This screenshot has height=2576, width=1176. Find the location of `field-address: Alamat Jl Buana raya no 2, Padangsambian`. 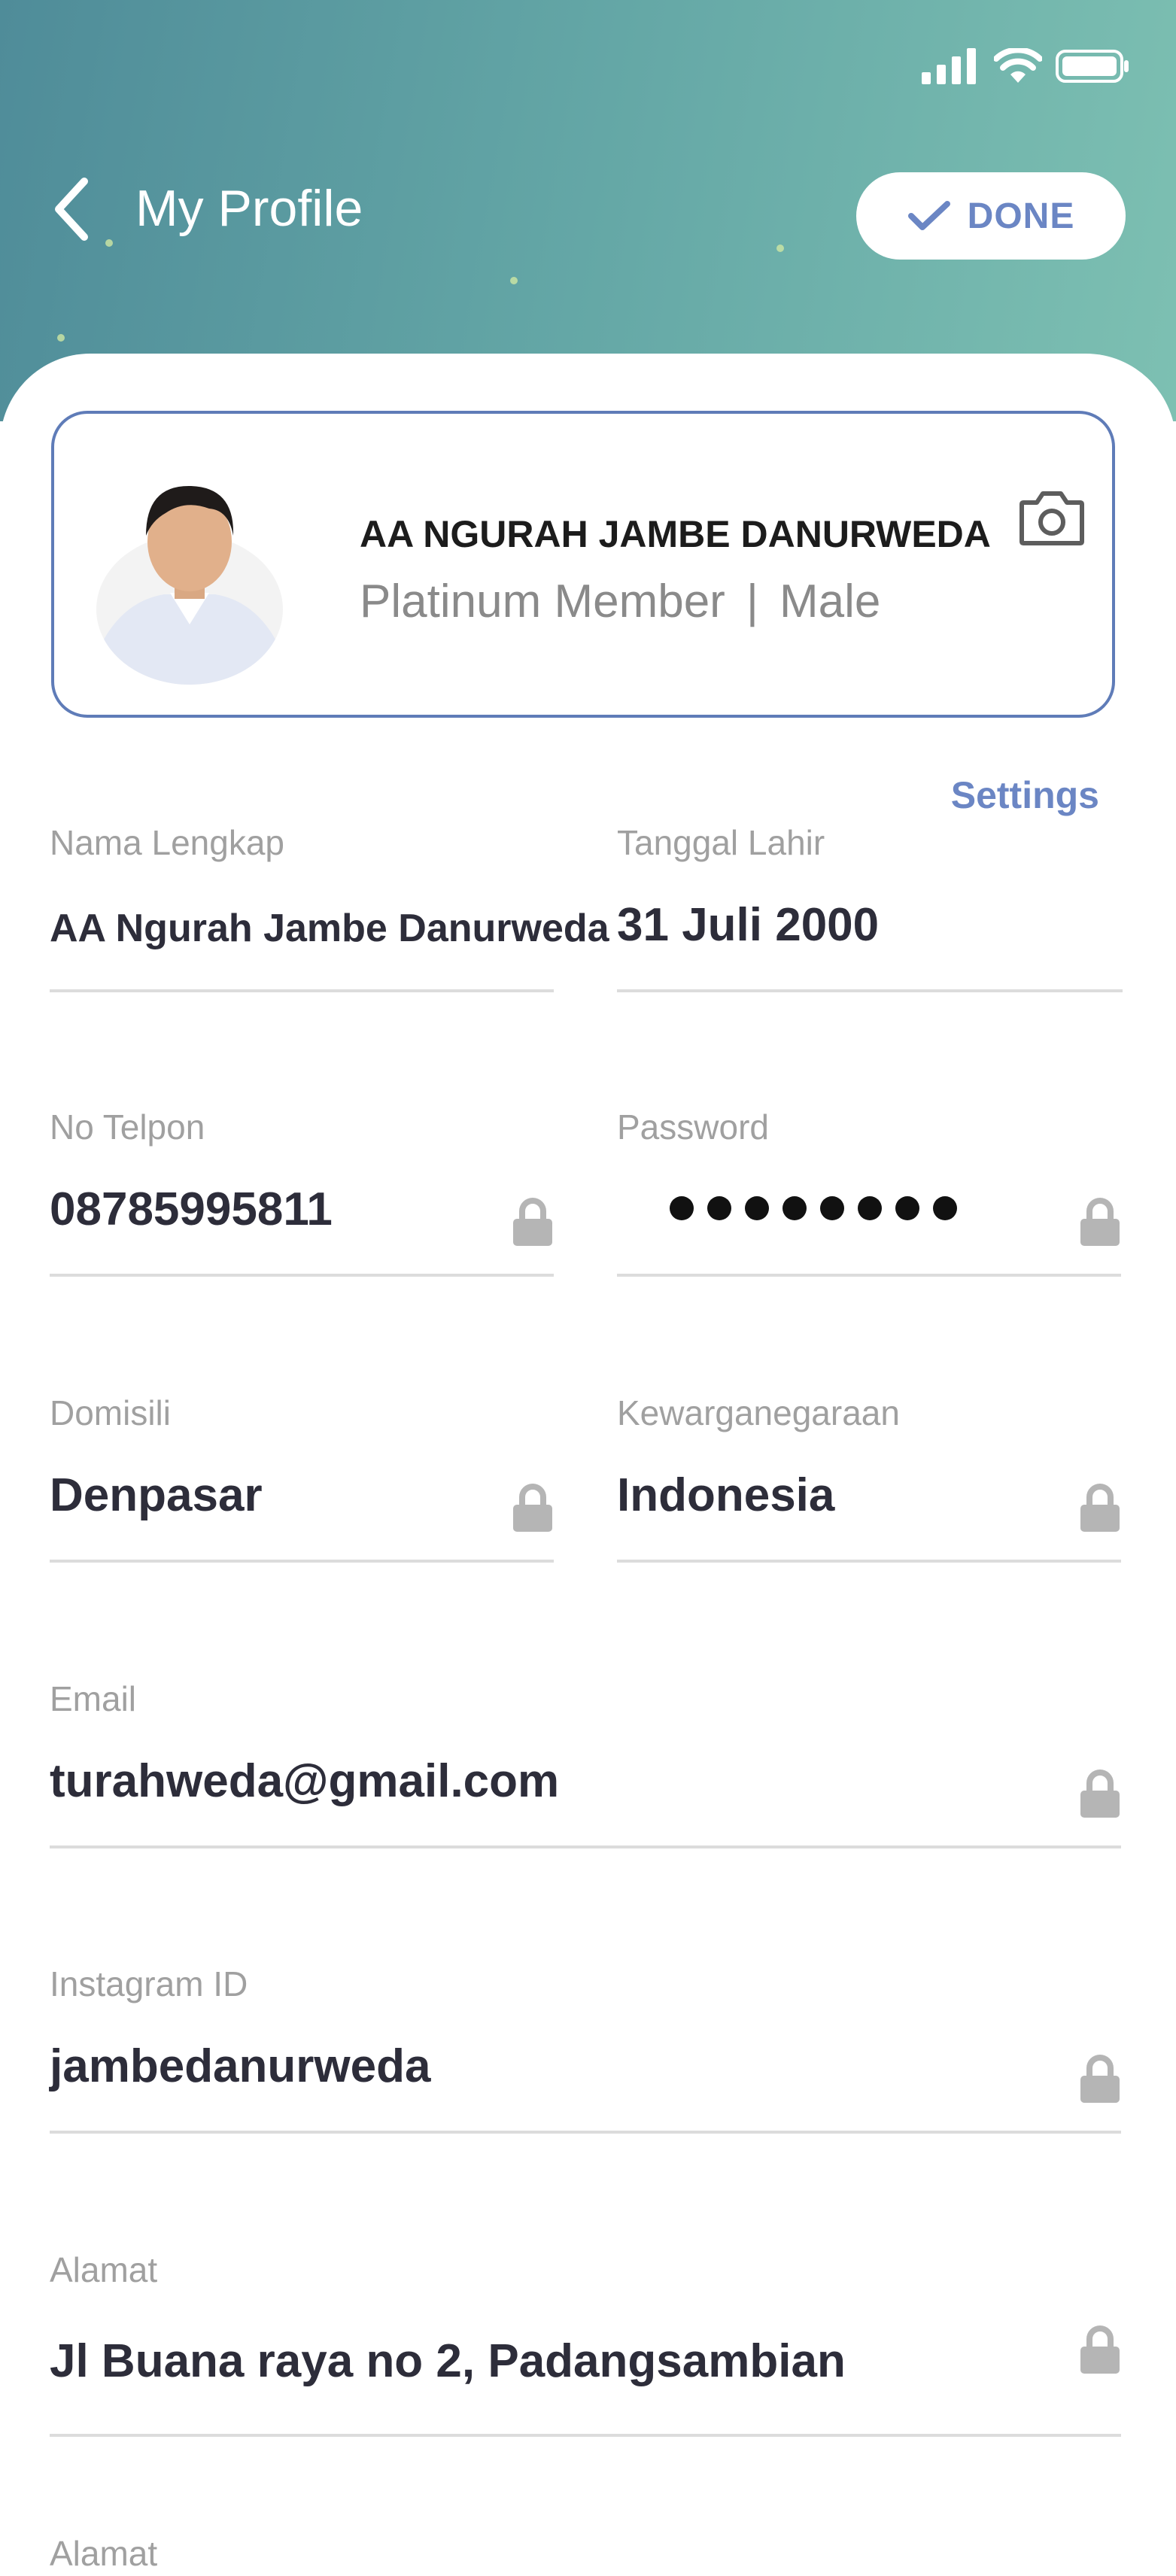

field-address: Alamat Jl Buana raya no 2, Padangsambian is located at coordinates (585, 2342).